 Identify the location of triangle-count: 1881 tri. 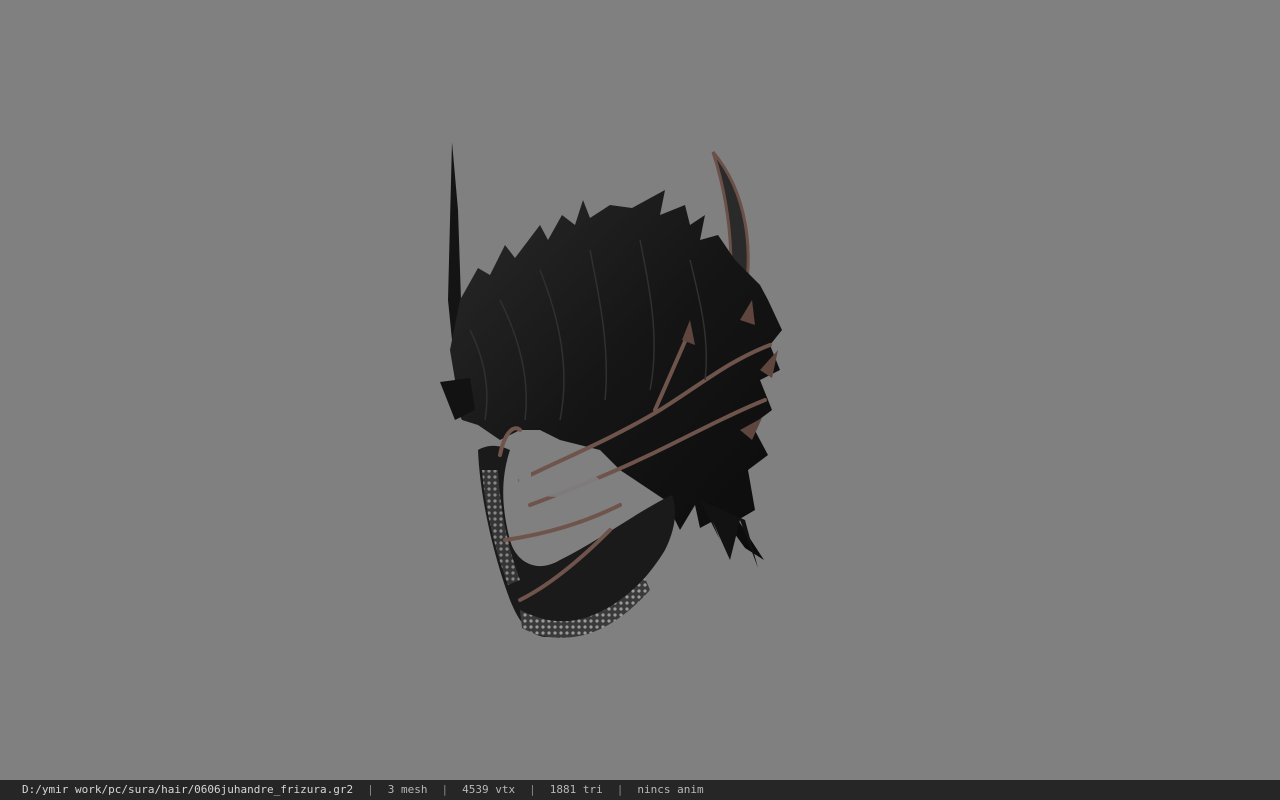
(576, 789).